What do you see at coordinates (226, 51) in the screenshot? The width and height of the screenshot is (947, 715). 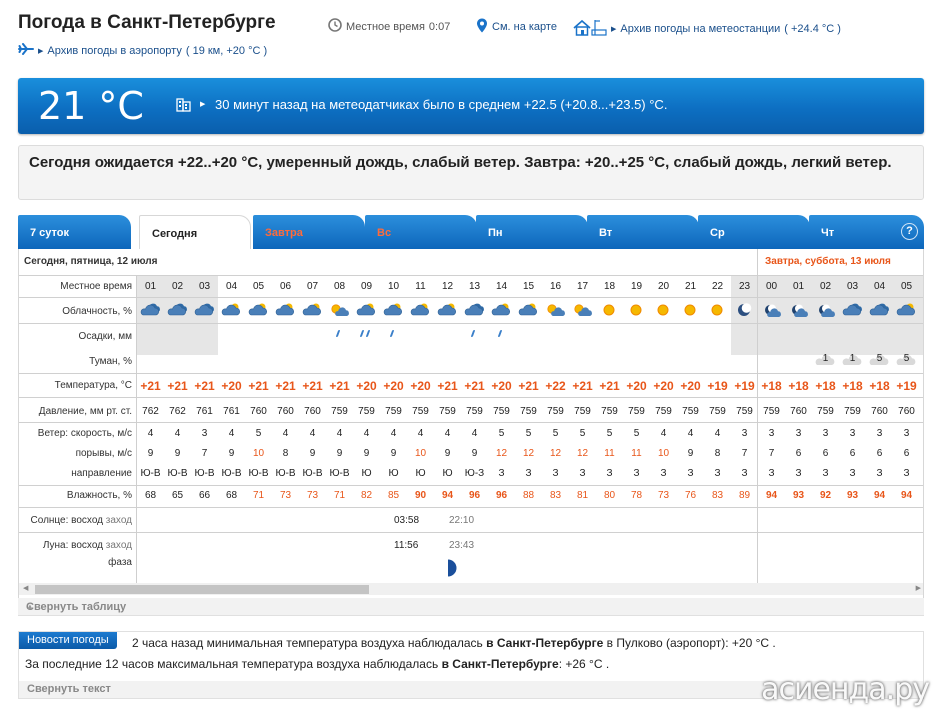 I see `airport-info: ( 19 км, +20 °С )` at bounding box center [226, 51].